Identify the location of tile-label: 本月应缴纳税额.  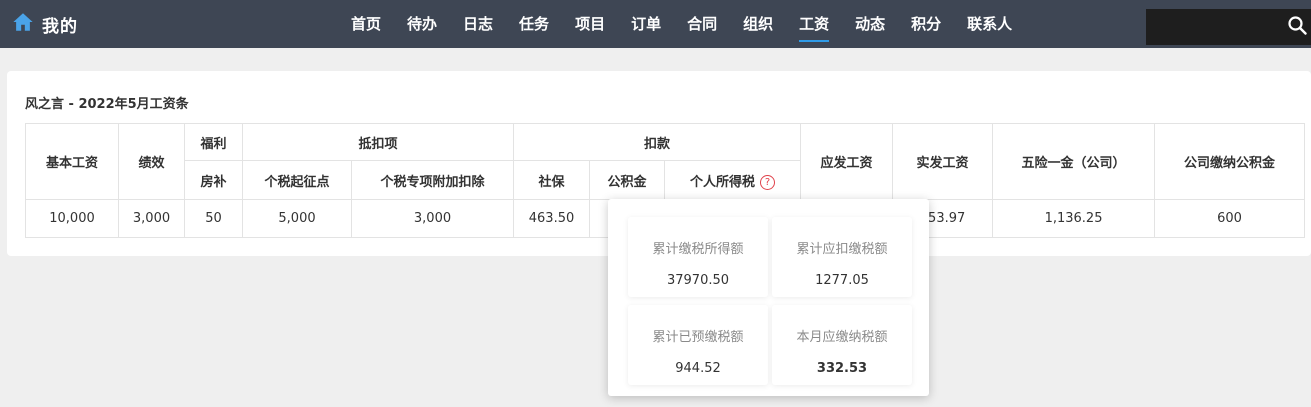
(842, 337).